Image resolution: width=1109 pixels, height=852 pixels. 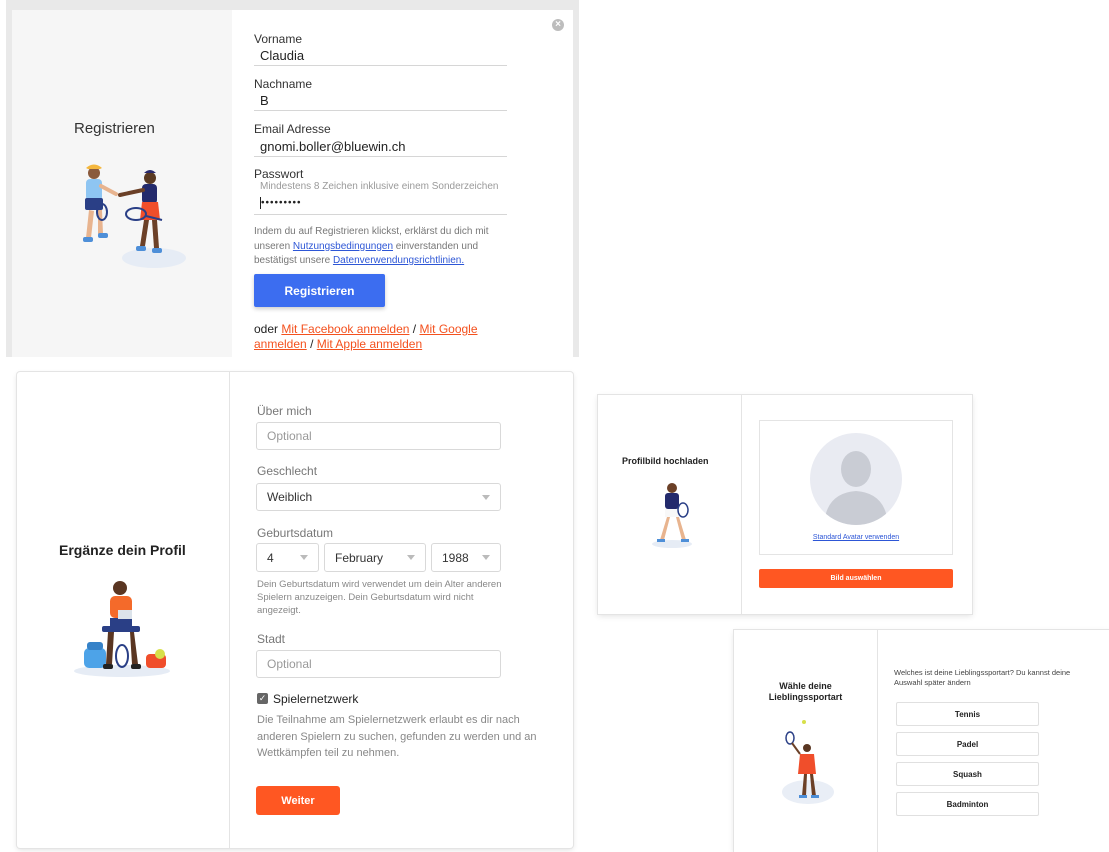 What do you see at coordinates (278, 39) in the screenshot?
I see `first-name-label: Vorname` at bounding box center [278, 39].